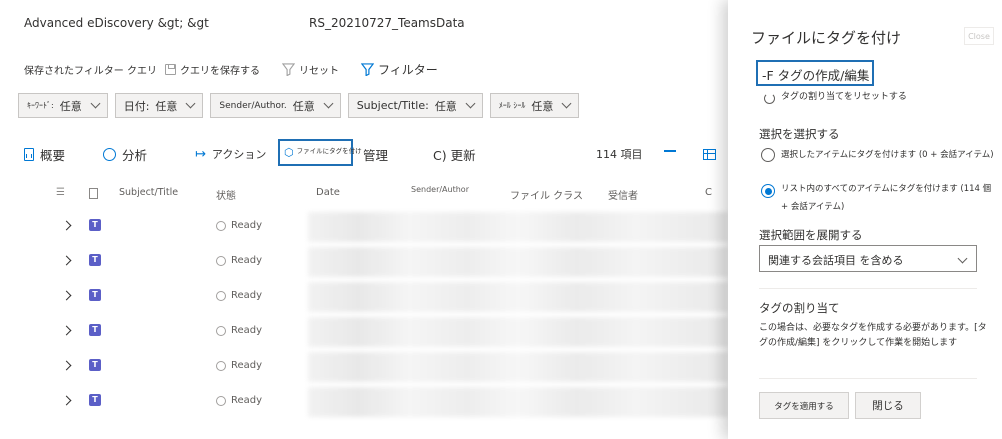 The width and height of the screenshot is (1002, 439). I want to click on filter-subject: Subject/Title: 任意, so click(415, 105).